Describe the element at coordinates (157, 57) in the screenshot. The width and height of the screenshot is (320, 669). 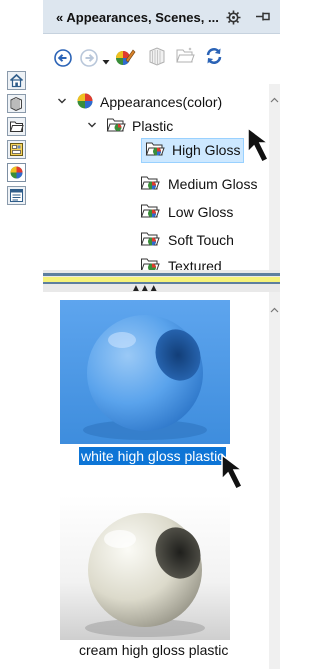
I see `add-file-location-icon` at that location.